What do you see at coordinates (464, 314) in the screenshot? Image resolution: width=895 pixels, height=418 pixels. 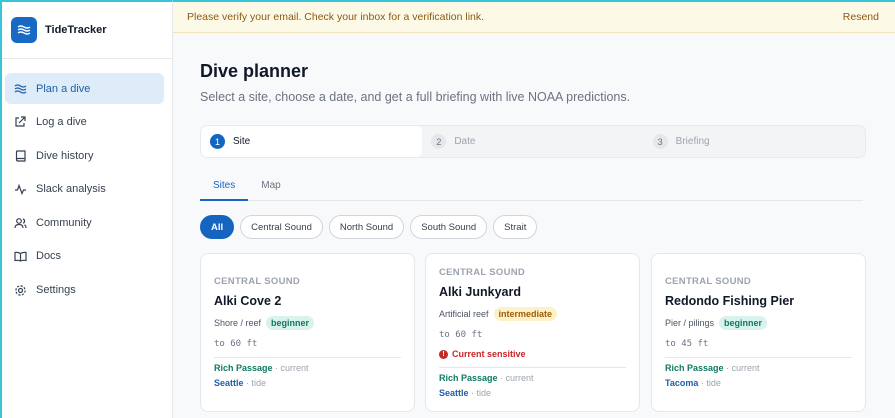 I see `site-type: Artificial reef` at bounding box center [464, 314].